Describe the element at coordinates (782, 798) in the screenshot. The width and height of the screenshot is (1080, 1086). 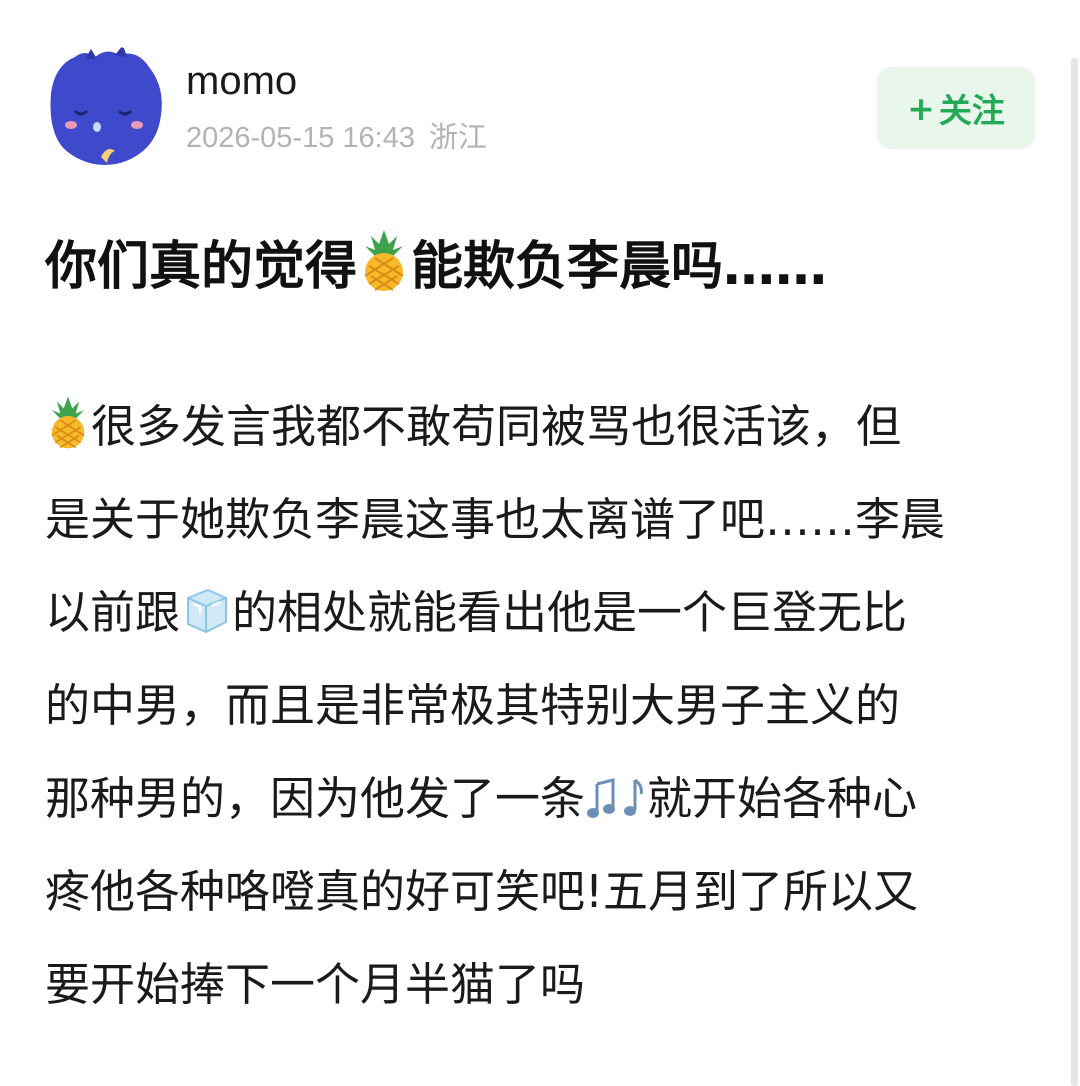
I see `content-text: 就开始各种心` at that location.